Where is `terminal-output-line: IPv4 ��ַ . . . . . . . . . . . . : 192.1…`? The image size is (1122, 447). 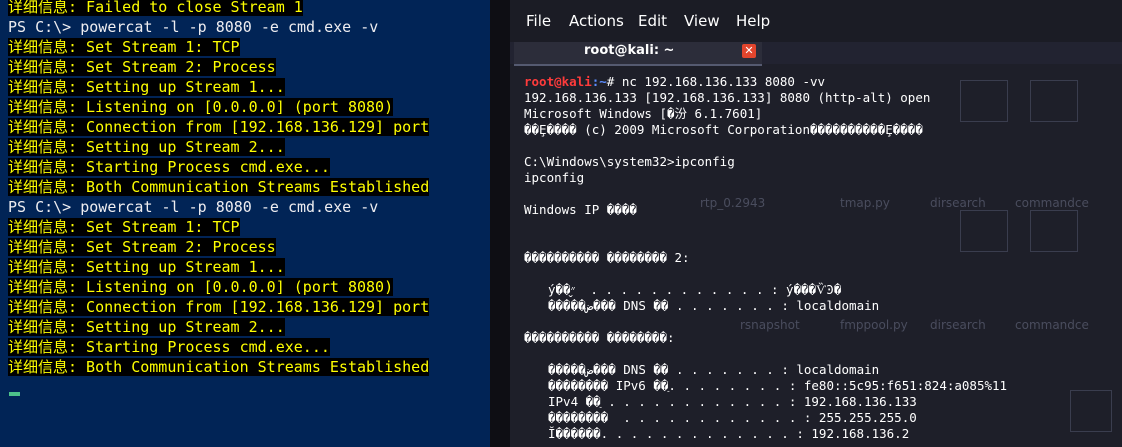 terminal-output-line: IPv4 ��ַ . . . . . . . . . . . . : 192.1… is located at coordinates (765, 402).